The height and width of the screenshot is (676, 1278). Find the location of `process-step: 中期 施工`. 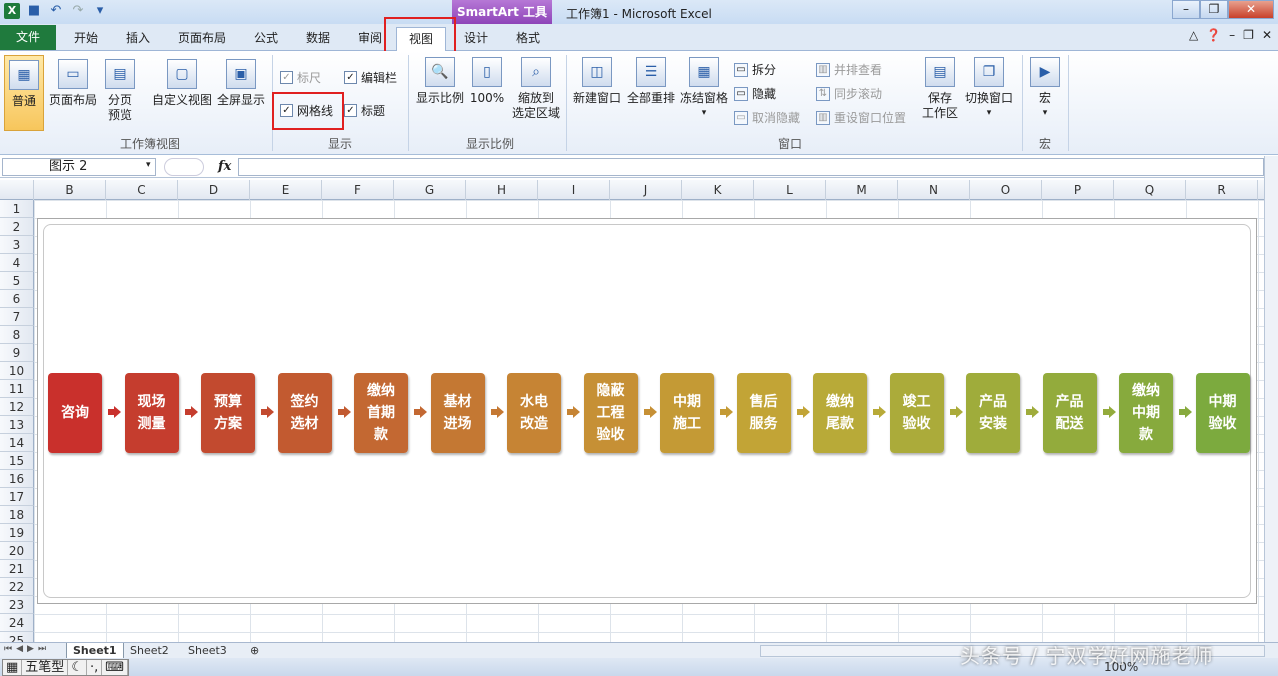

process-step: 中期 施工 is located at coordinates (687, 413).